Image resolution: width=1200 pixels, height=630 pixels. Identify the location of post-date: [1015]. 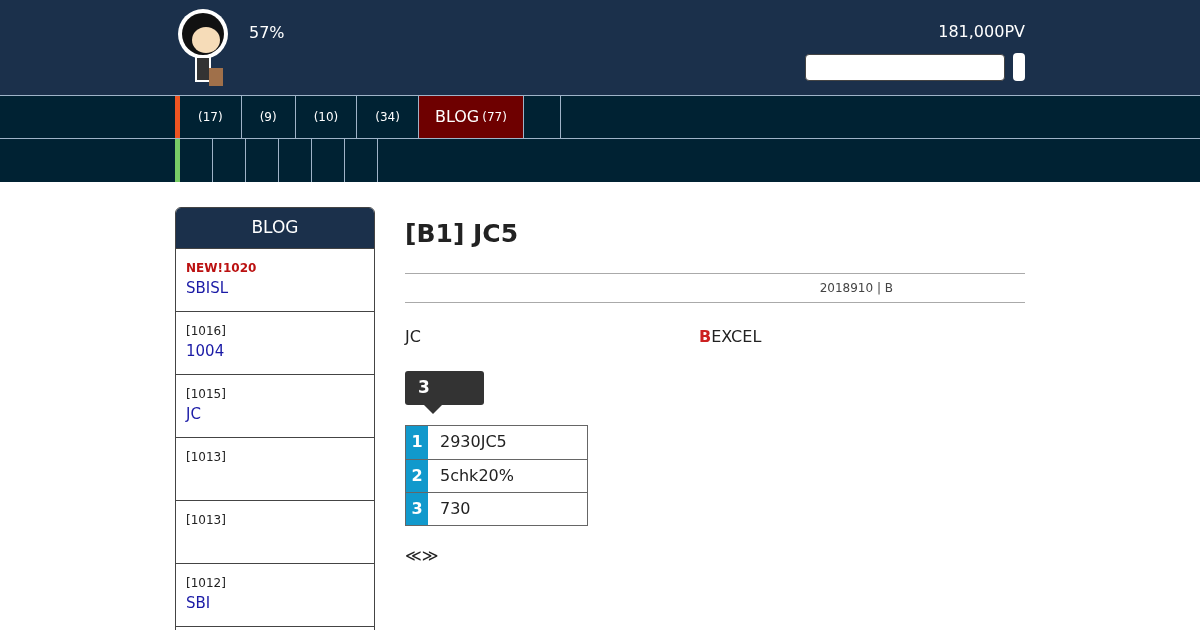
(206, 394).